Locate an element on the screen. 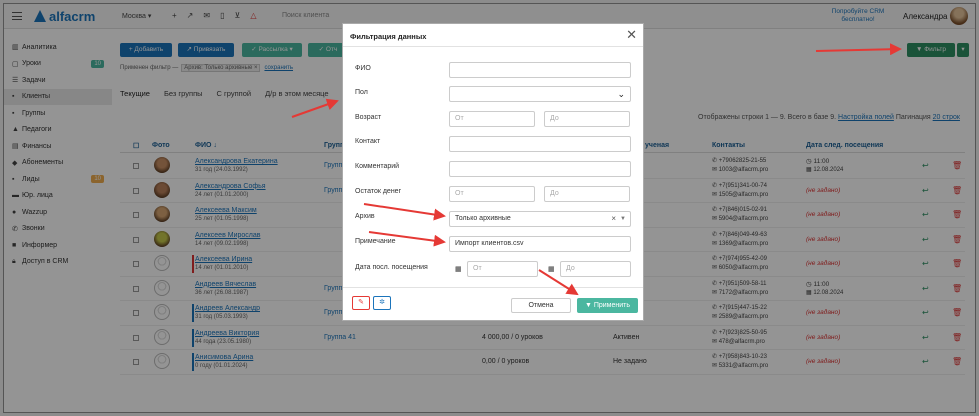 This screenshot has height=416, width=979. arrow-to-dialog is located at coordinates (315, 108).